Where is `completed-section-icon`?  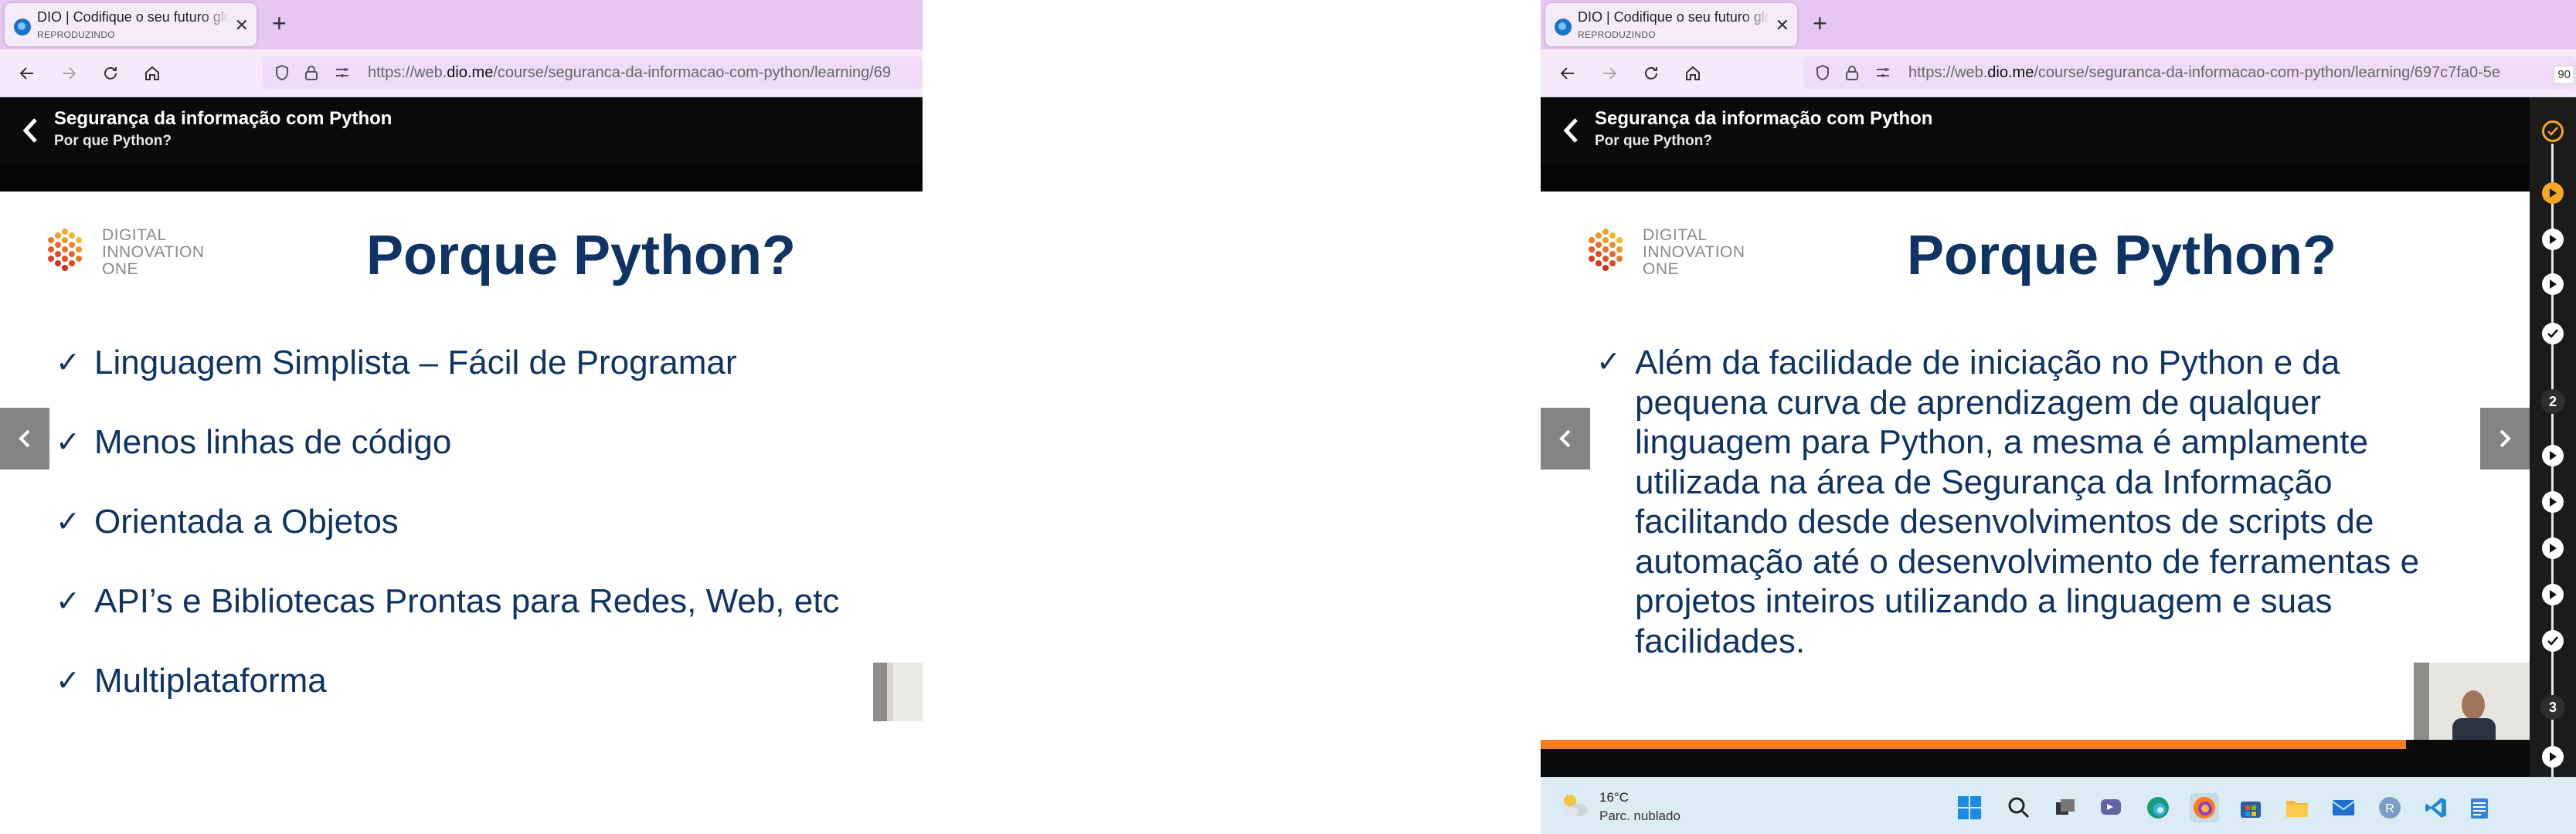 completed-section-icon is located at coordinates (2553, 131).